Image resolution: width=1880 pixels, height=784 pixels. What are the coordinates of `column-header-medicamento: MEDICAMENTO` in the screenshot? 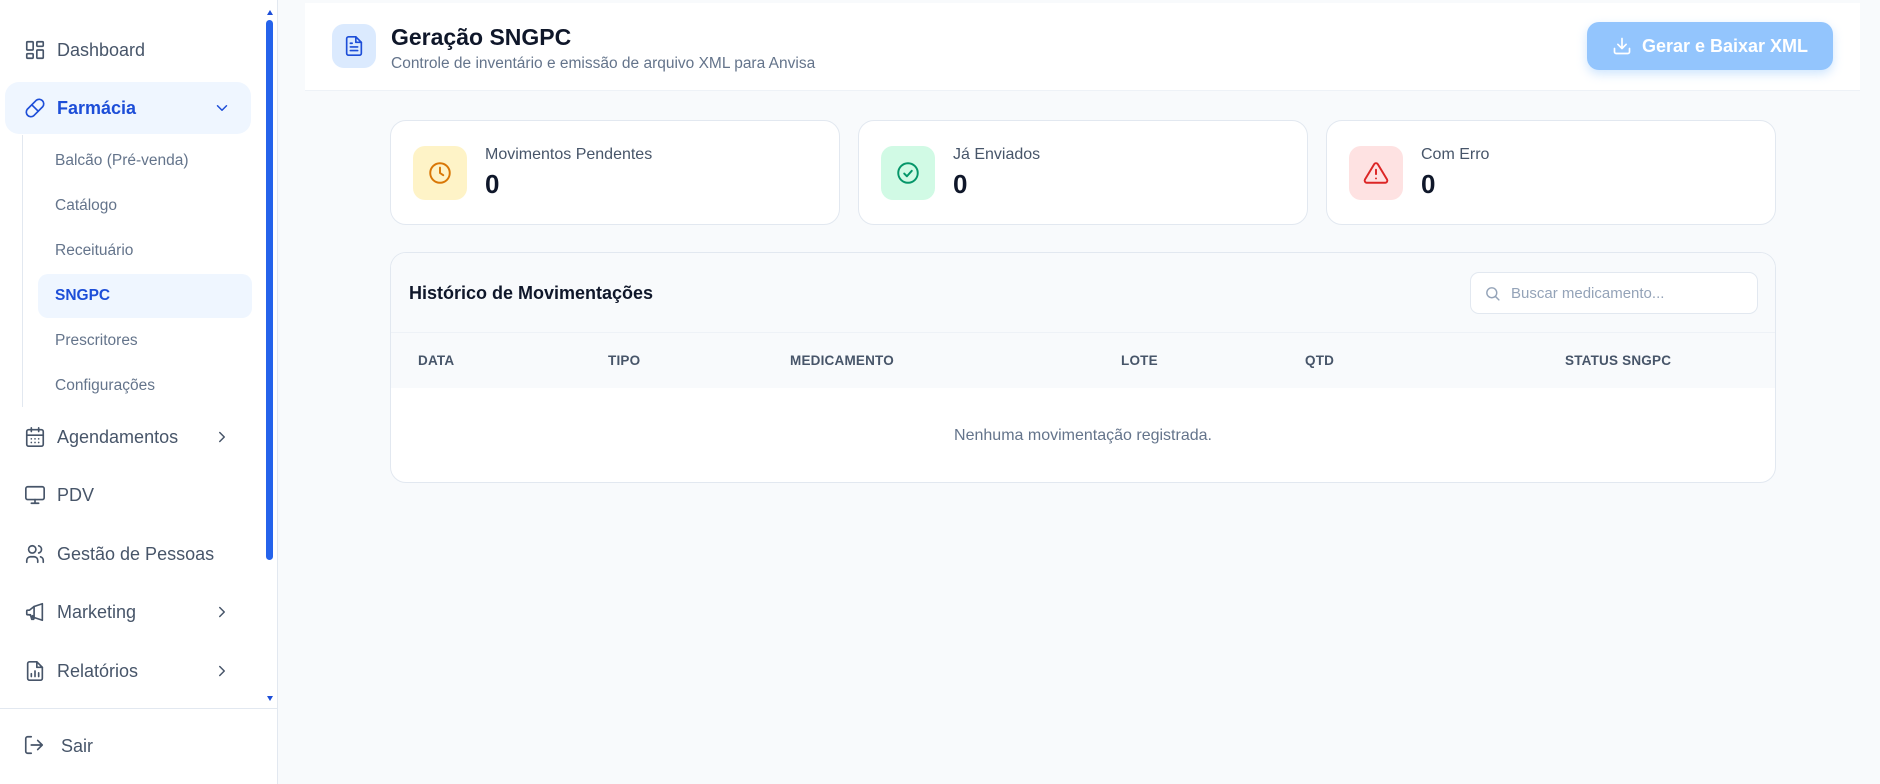 It's located at (842, 360).